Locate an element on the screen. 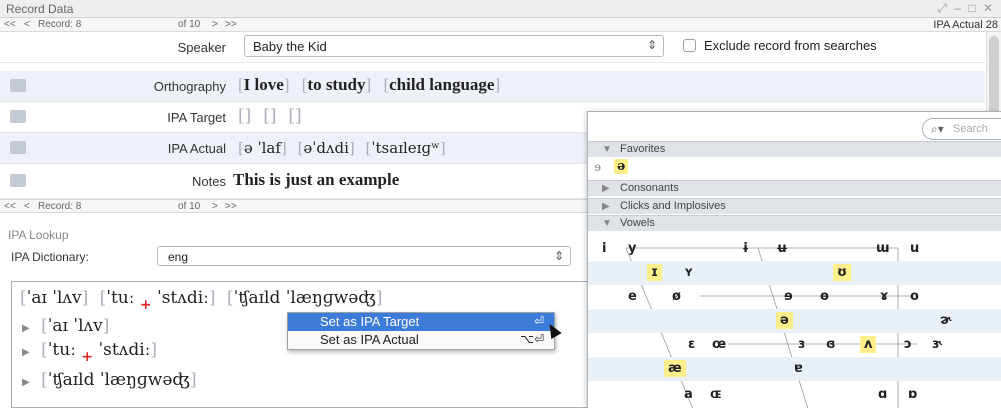 This screenshot has height=408, width=1001. vowel-char: e is located at coordinates (632, 296).